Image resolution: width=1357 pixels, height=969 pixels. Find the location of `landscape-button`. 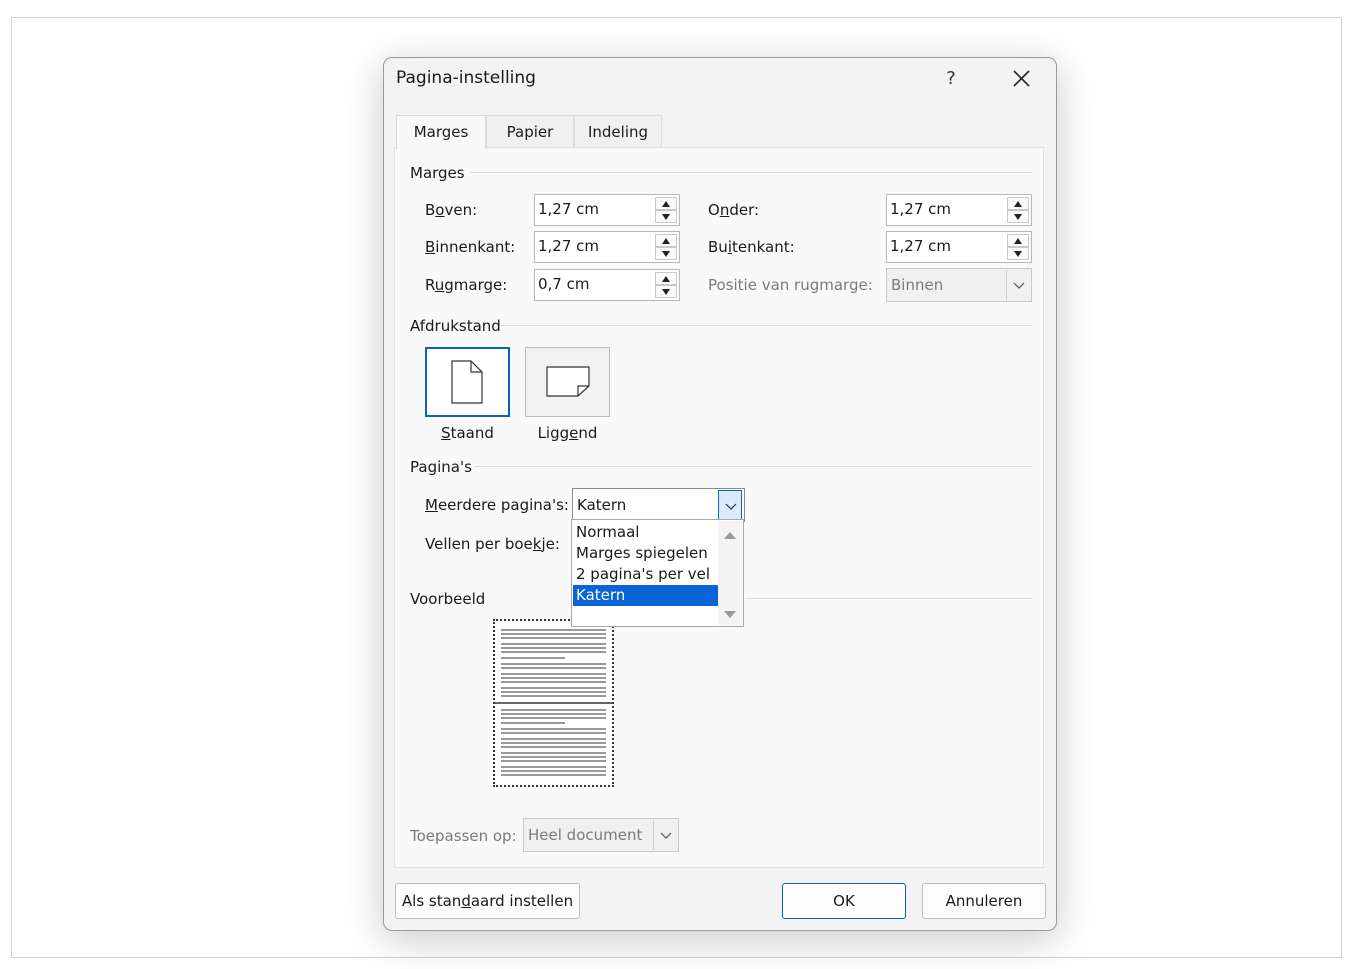

landscape-button is located at coordinates (567, 382).